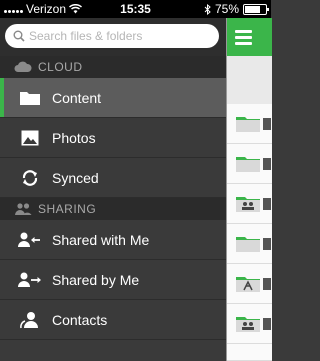 The width and height of the screenshot is (320, 361). Describe the element at coordinates (207, 9) in the screenshot. I see `bluetooth-icon` at that location.